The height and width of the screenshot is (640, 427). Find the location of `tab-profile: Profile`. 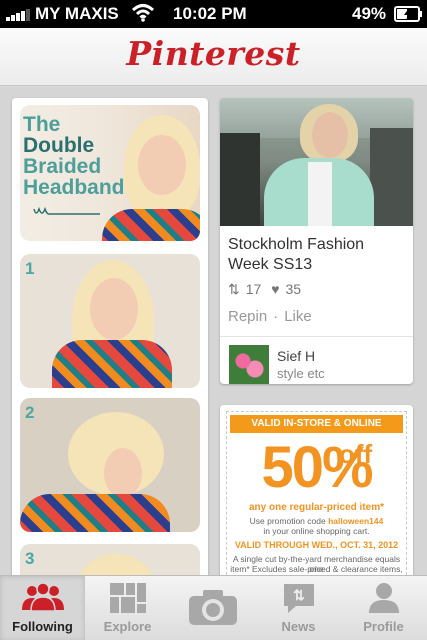

tab-profile: Profile is located at coordinates (383, 608).